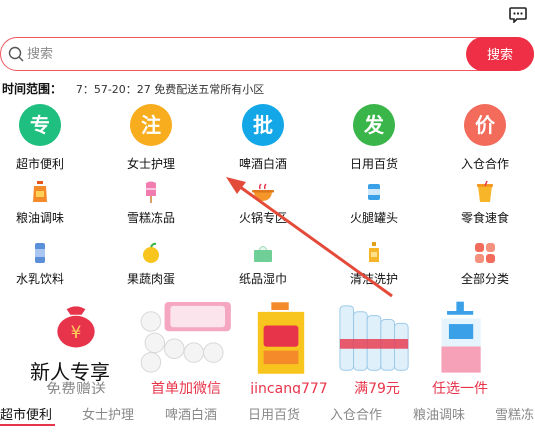 This screenshot has width=535, height=433. What do you see at coordinates (374, 252) in the screenshot?
I see `soap-bottle-icon` at bounding box center [374, 252].